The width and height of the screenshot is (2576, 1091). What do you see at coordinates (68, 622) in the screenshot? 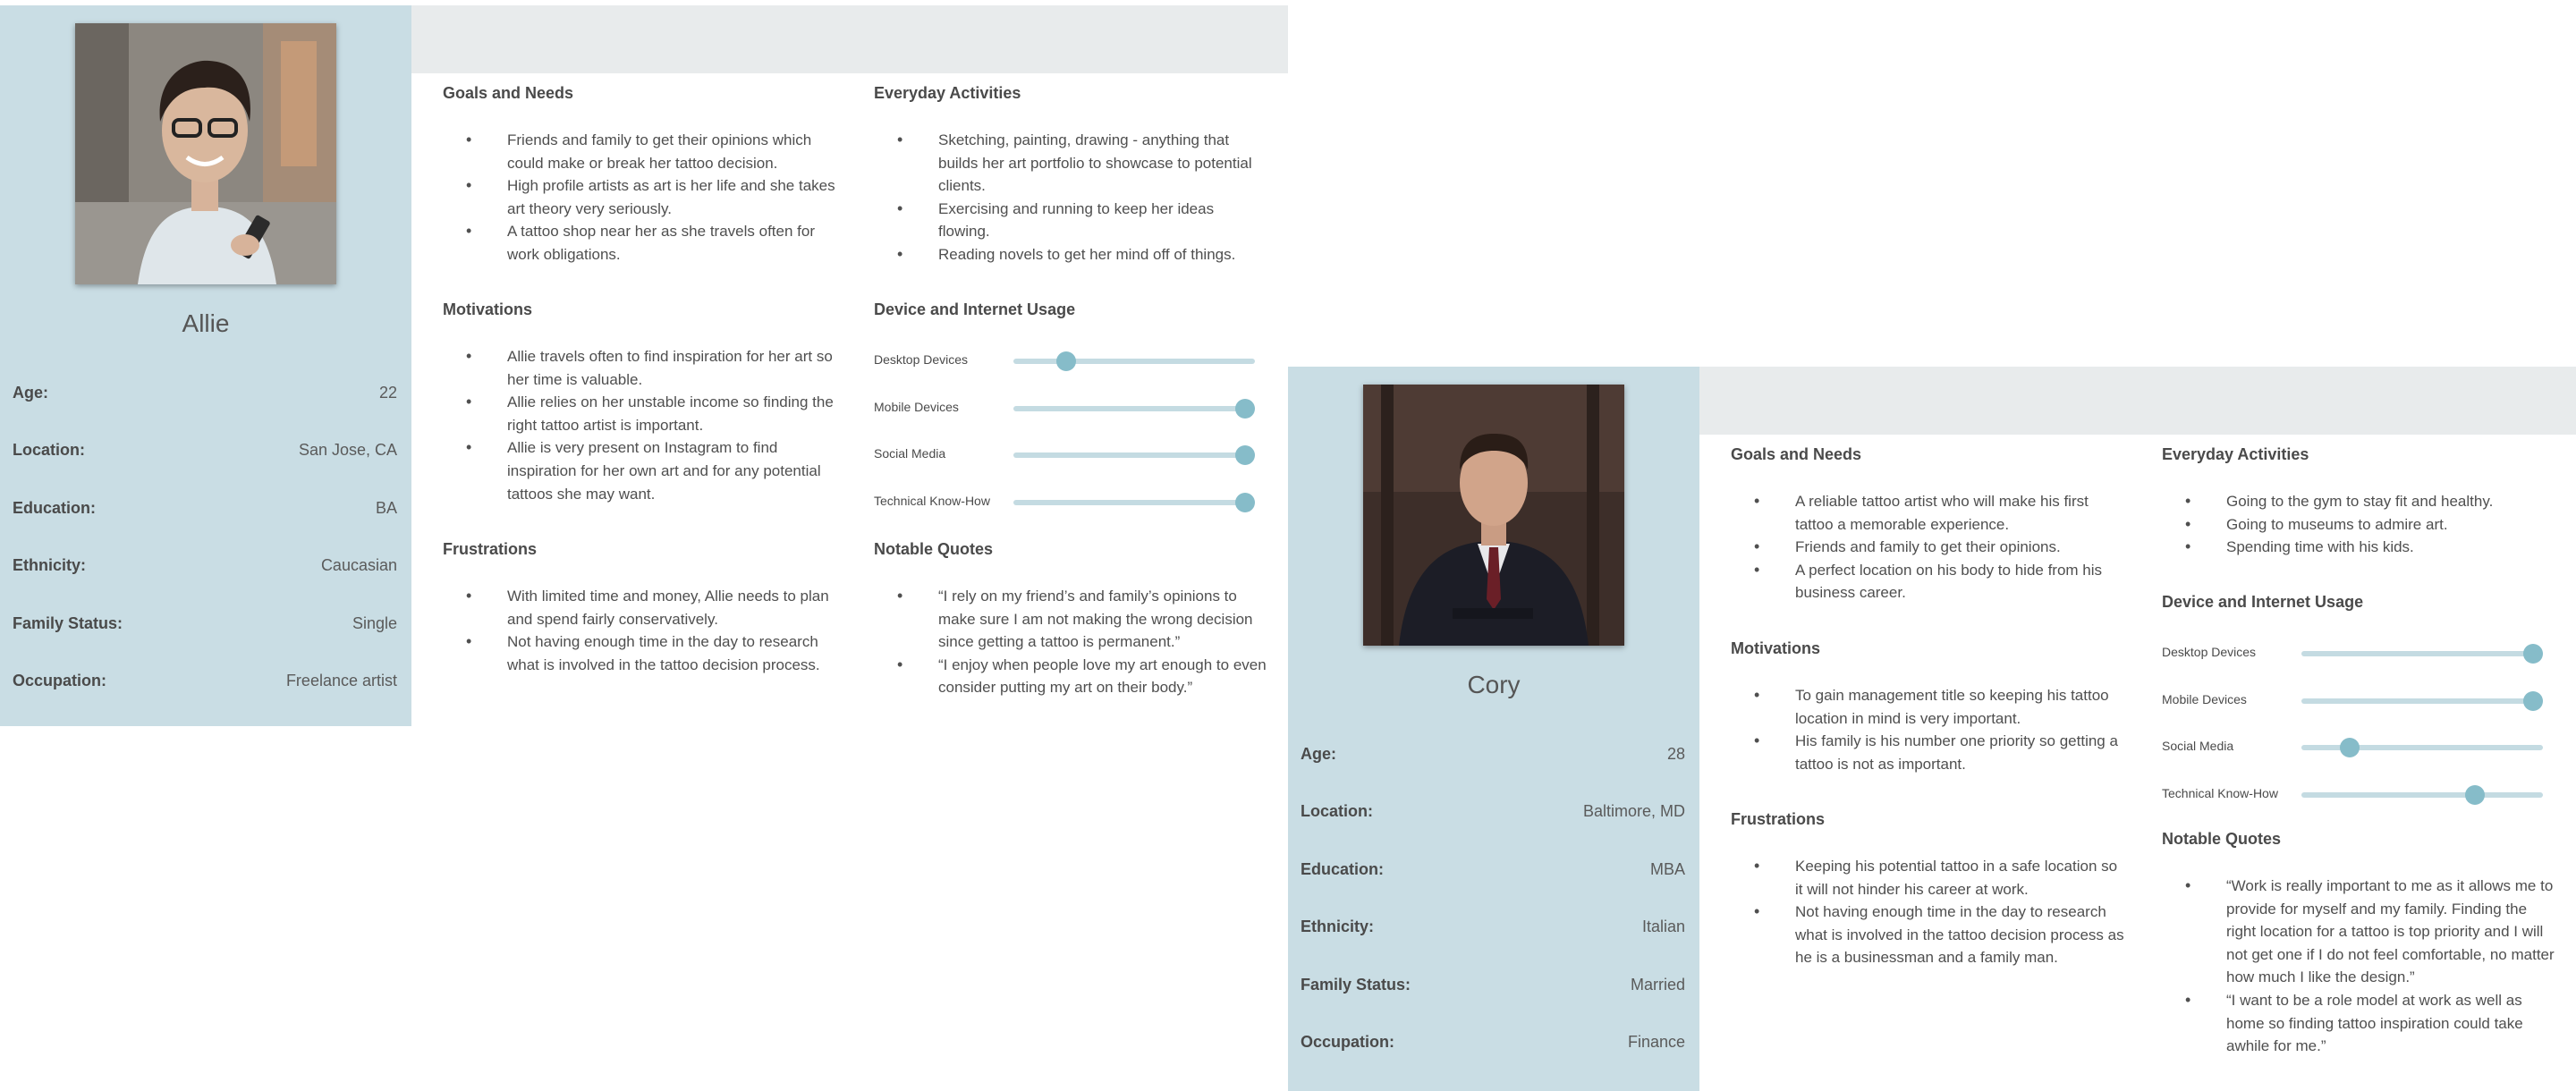
I see `fact-label: Family Status:` at bounding box center [68, 622].